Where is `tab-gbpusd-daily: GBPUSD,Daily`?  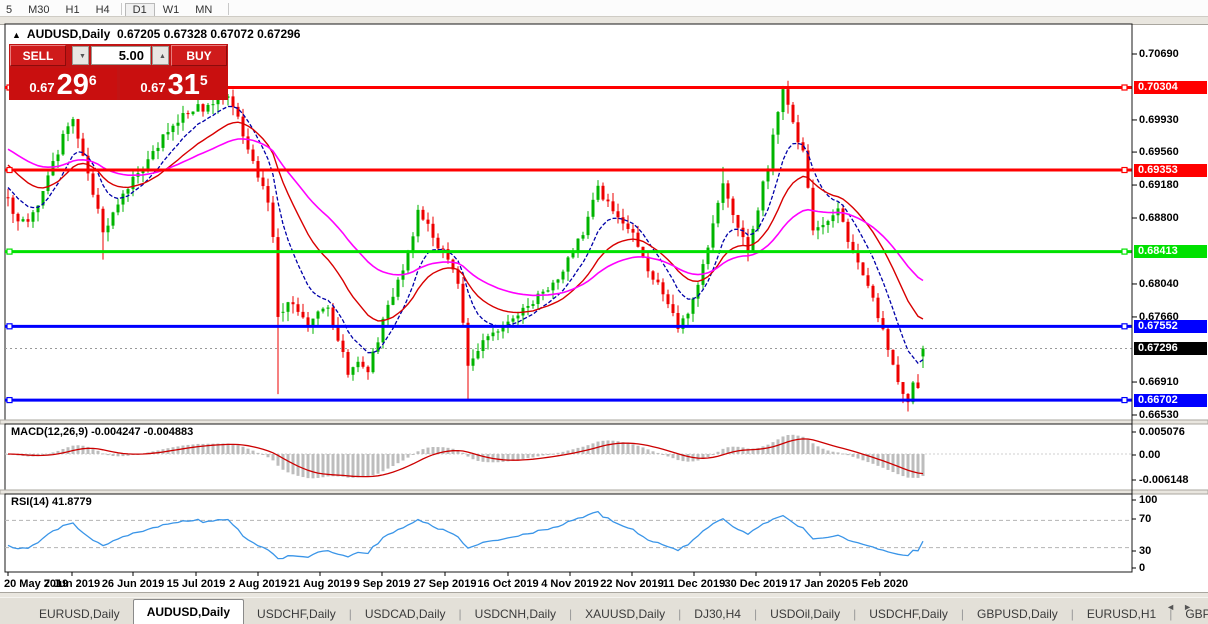 tab-gbpusd-daily: GBPUSD,Daily is located at coordinates (1017, 614).